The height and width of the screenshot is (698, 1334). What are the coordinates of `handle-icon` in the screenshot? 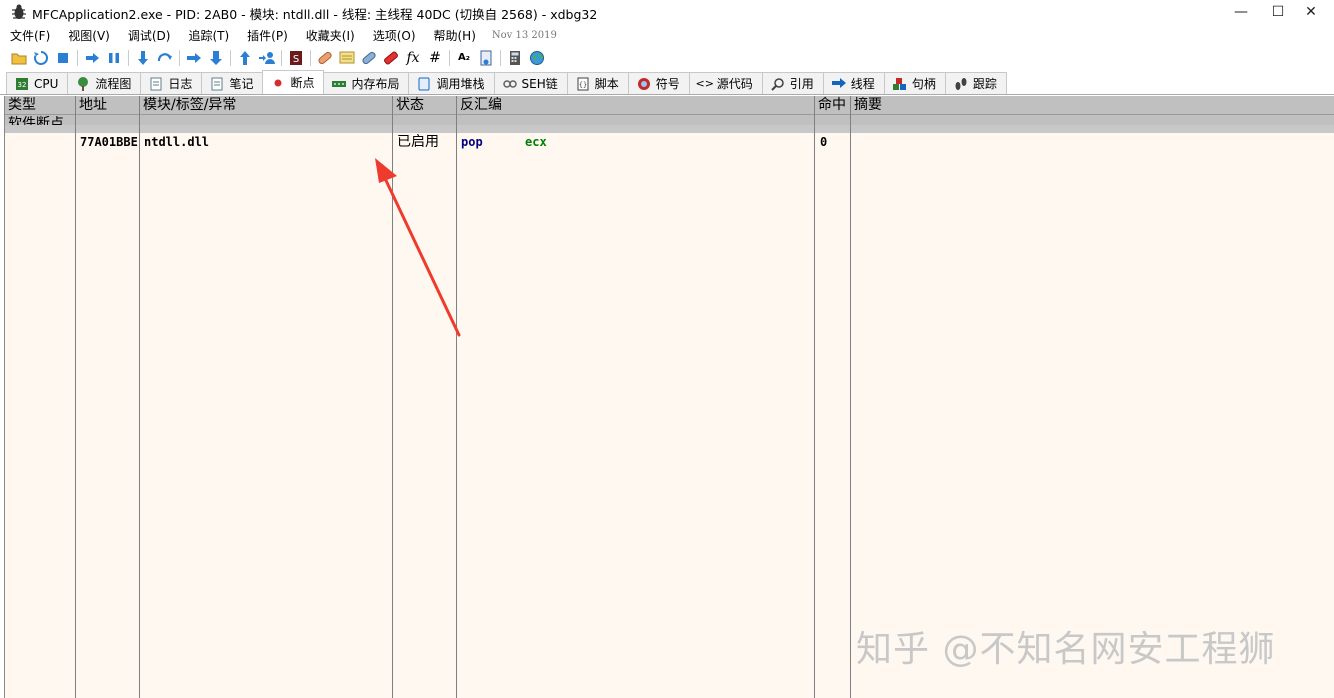 It's located at (899, 84).